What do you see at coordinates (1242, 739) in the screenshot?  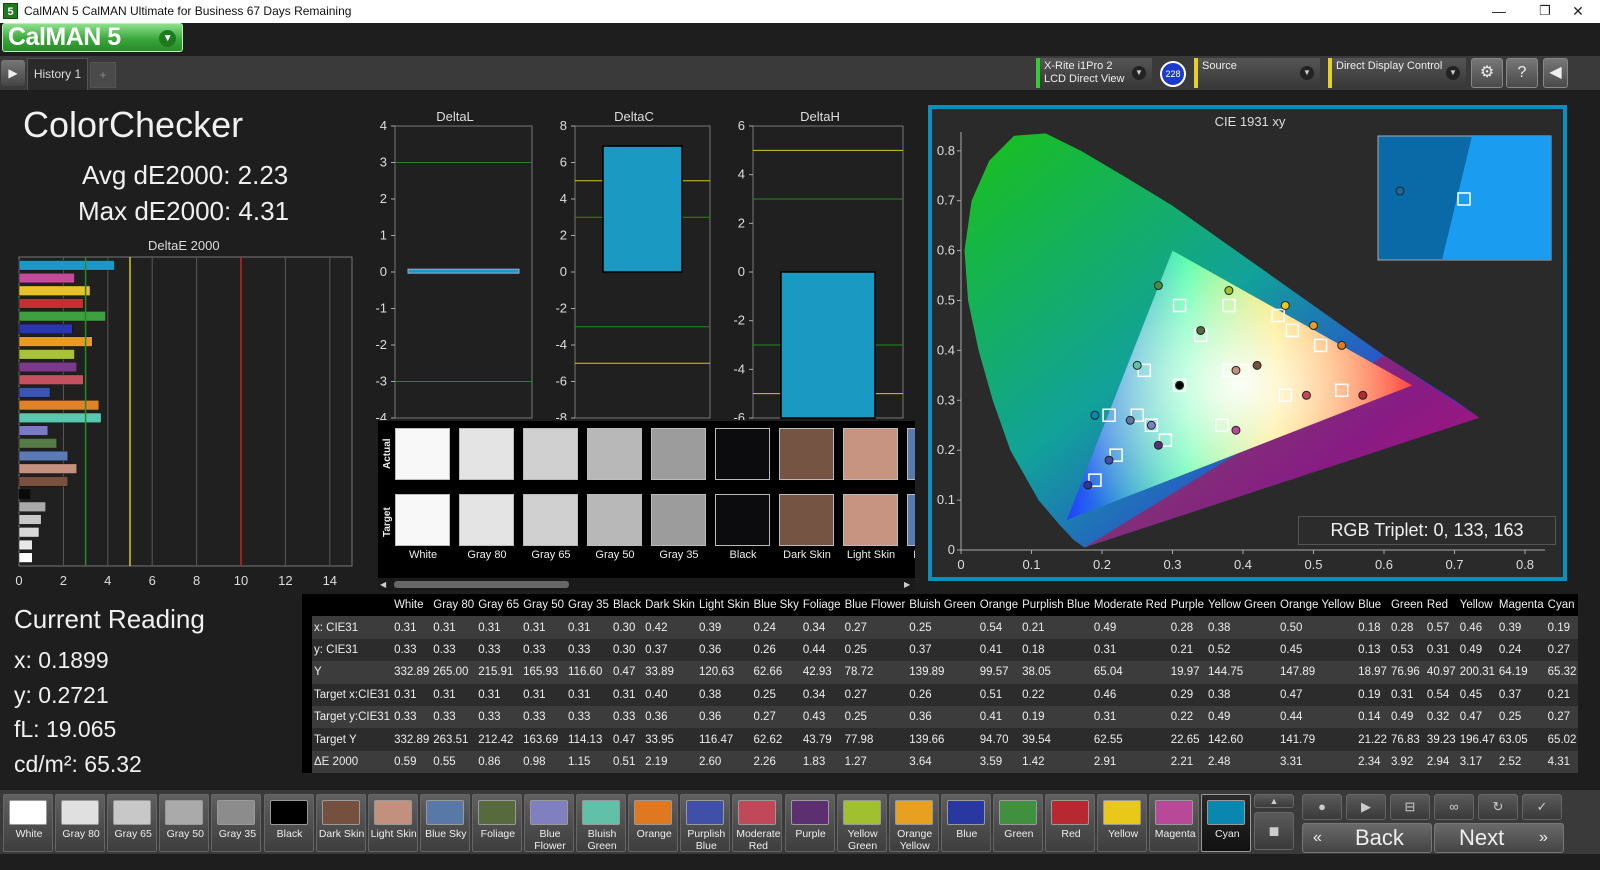 I see `table-cell: 142.60` at bounding box center [1242, 739].